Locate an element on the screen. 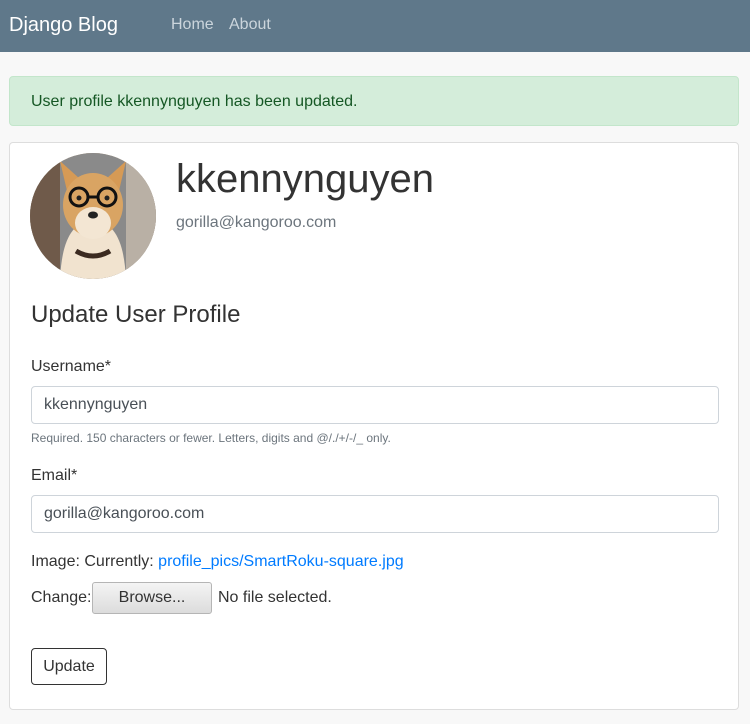  username-input is located at coordinates (375, 405).